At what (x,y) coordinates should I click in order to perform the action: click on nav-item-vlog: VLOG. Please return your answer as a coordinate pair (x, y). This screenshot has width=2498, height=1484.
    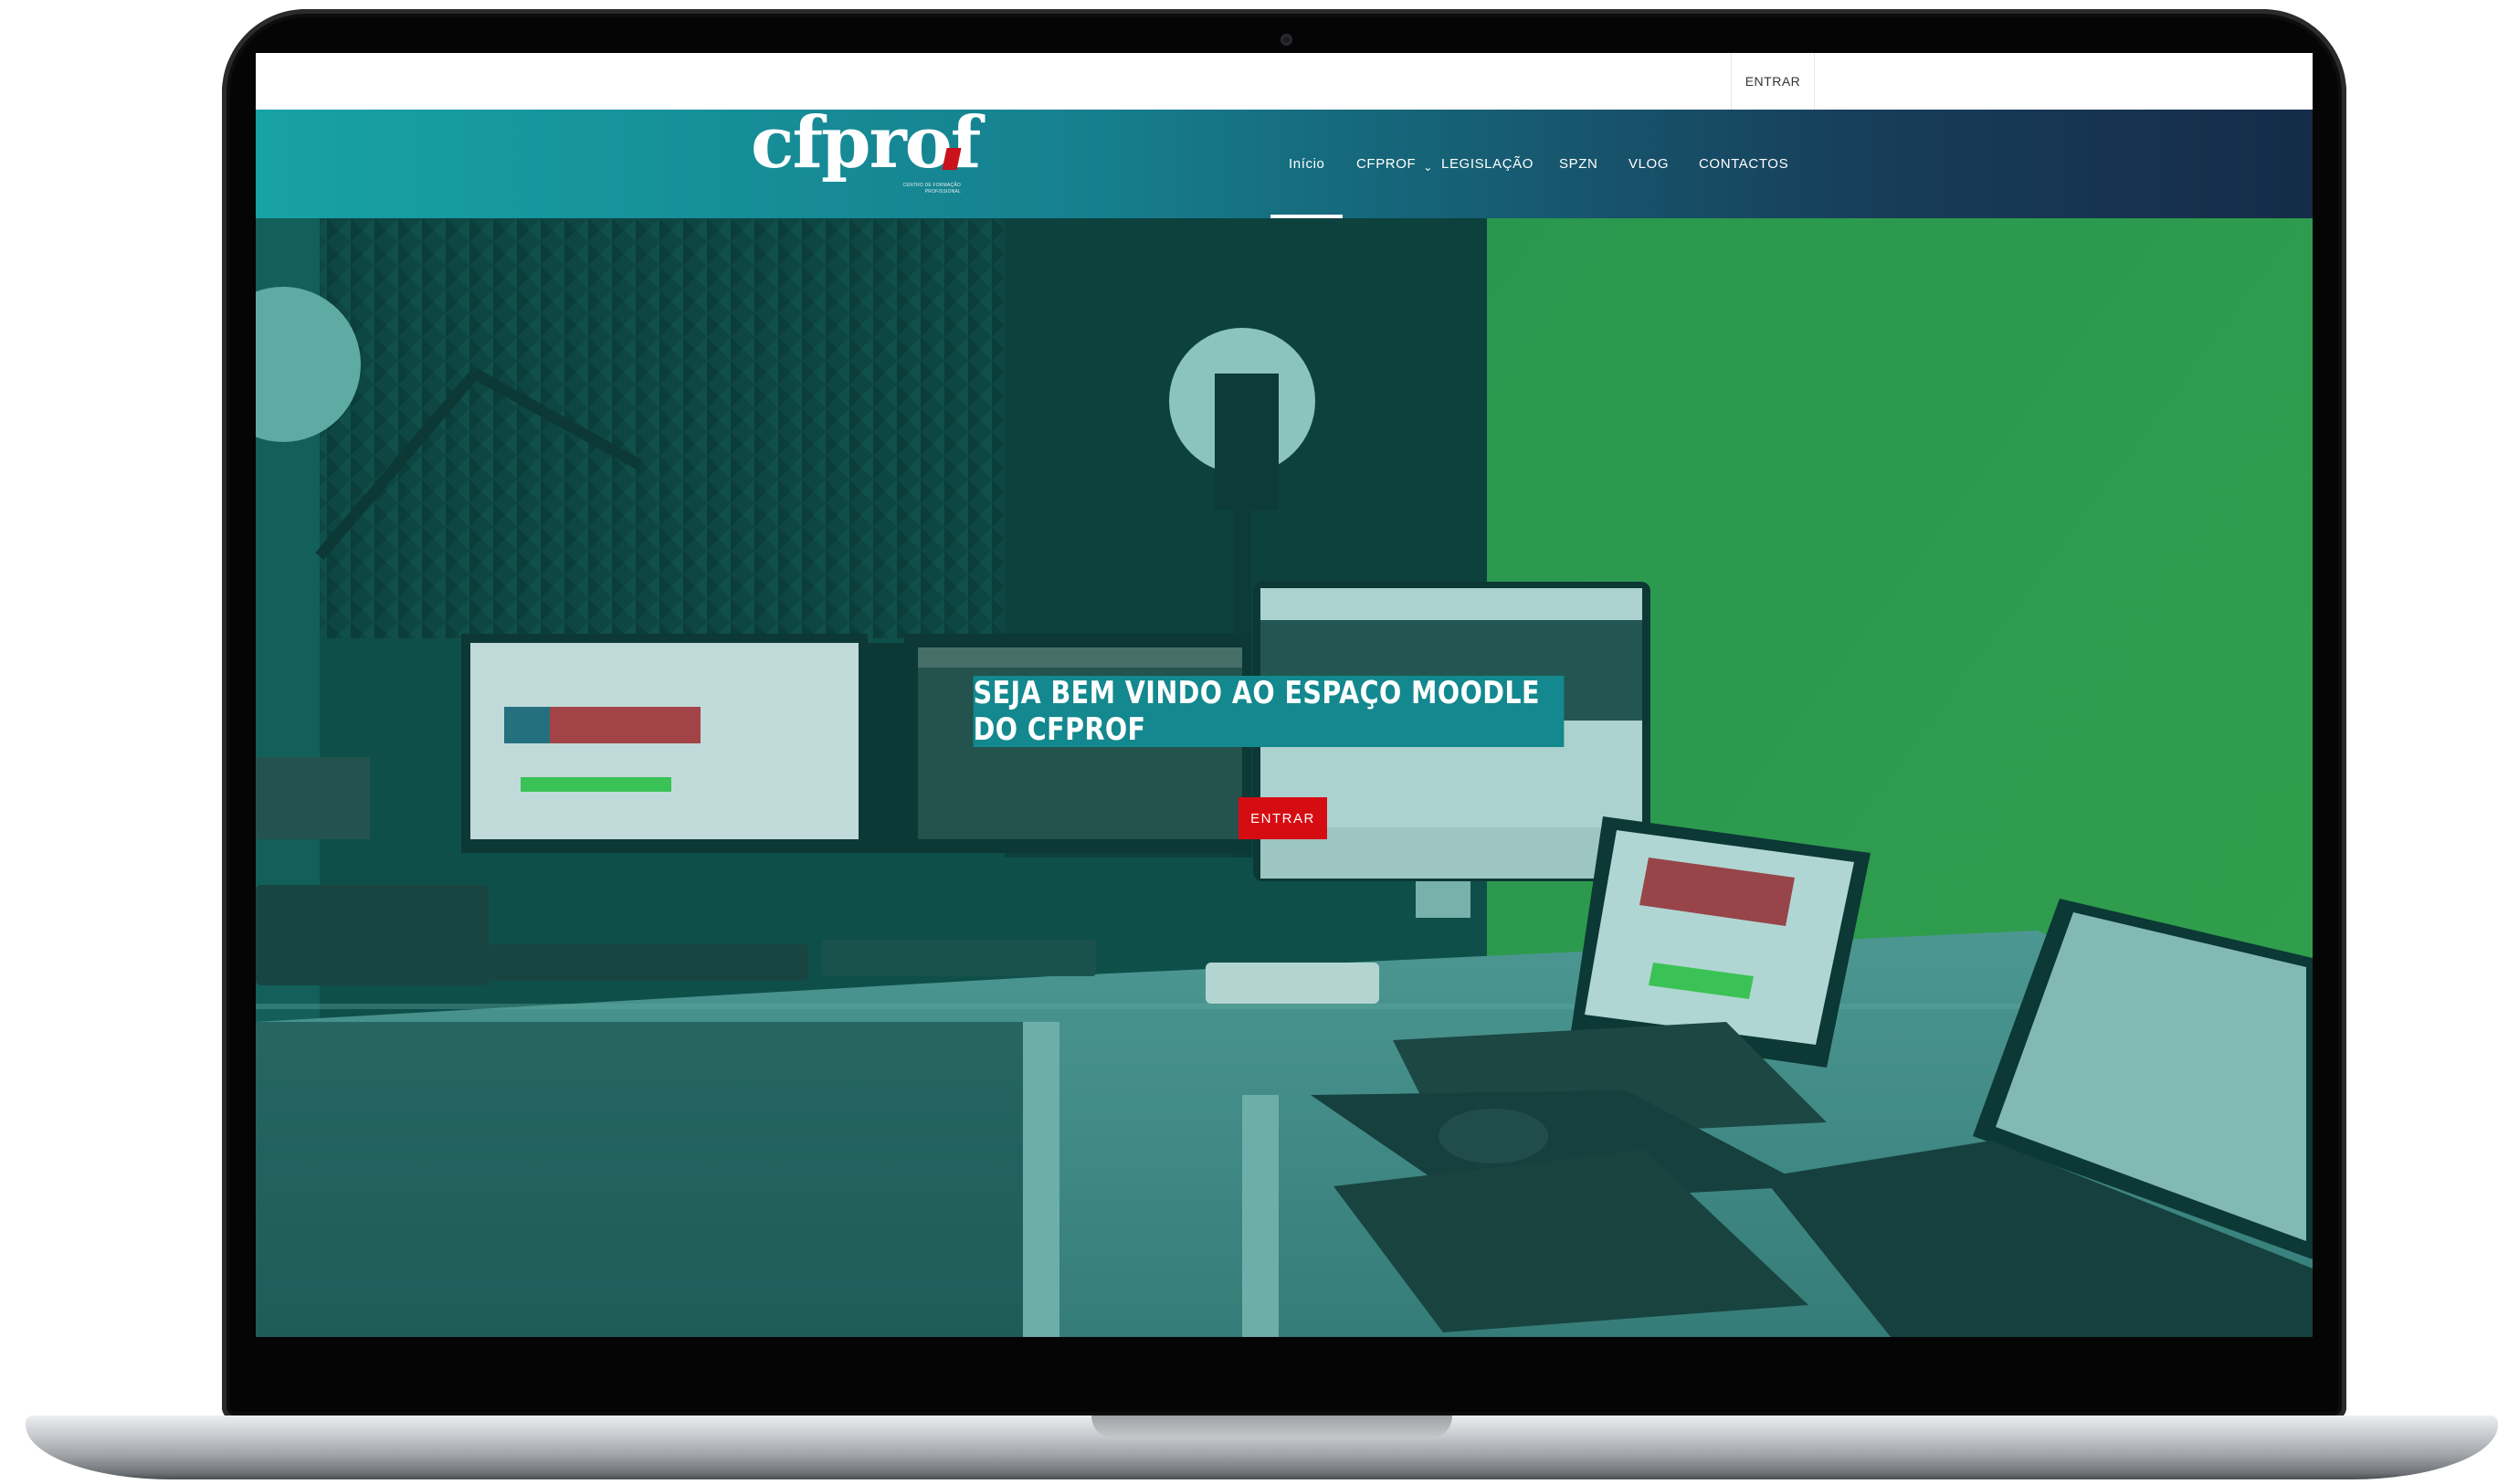
    Looking at the image, I should click on (1648, 164).